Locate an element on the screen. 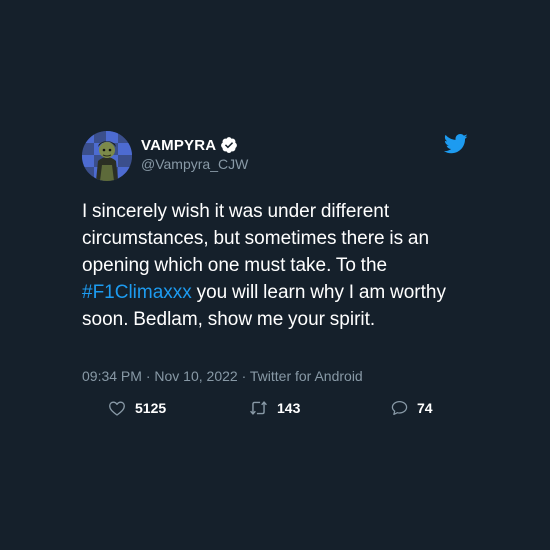 Image resolution: width=550 pixels, height=550 pixels. name-row: VAMPYRA is located at coordinates (189, 145).